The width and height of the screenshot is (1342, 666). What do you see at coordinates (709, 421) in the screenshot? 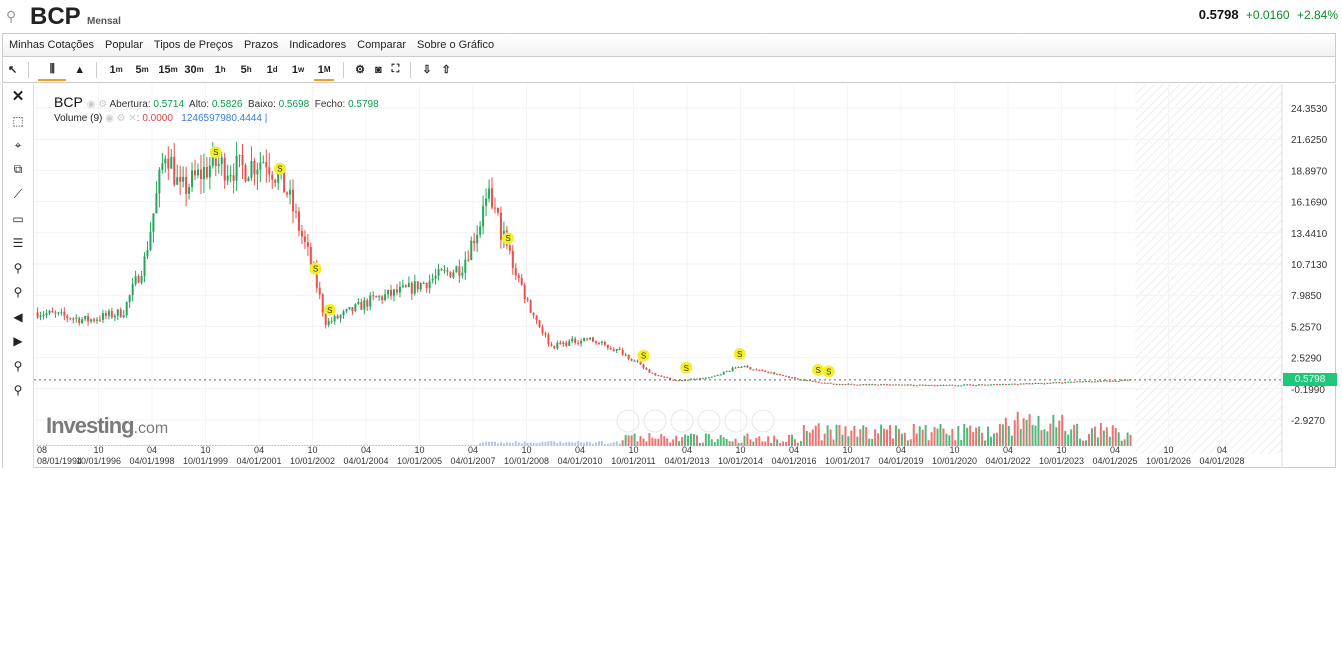
I see `zoom-tool-nav-button` at bounding box center [709, 421].